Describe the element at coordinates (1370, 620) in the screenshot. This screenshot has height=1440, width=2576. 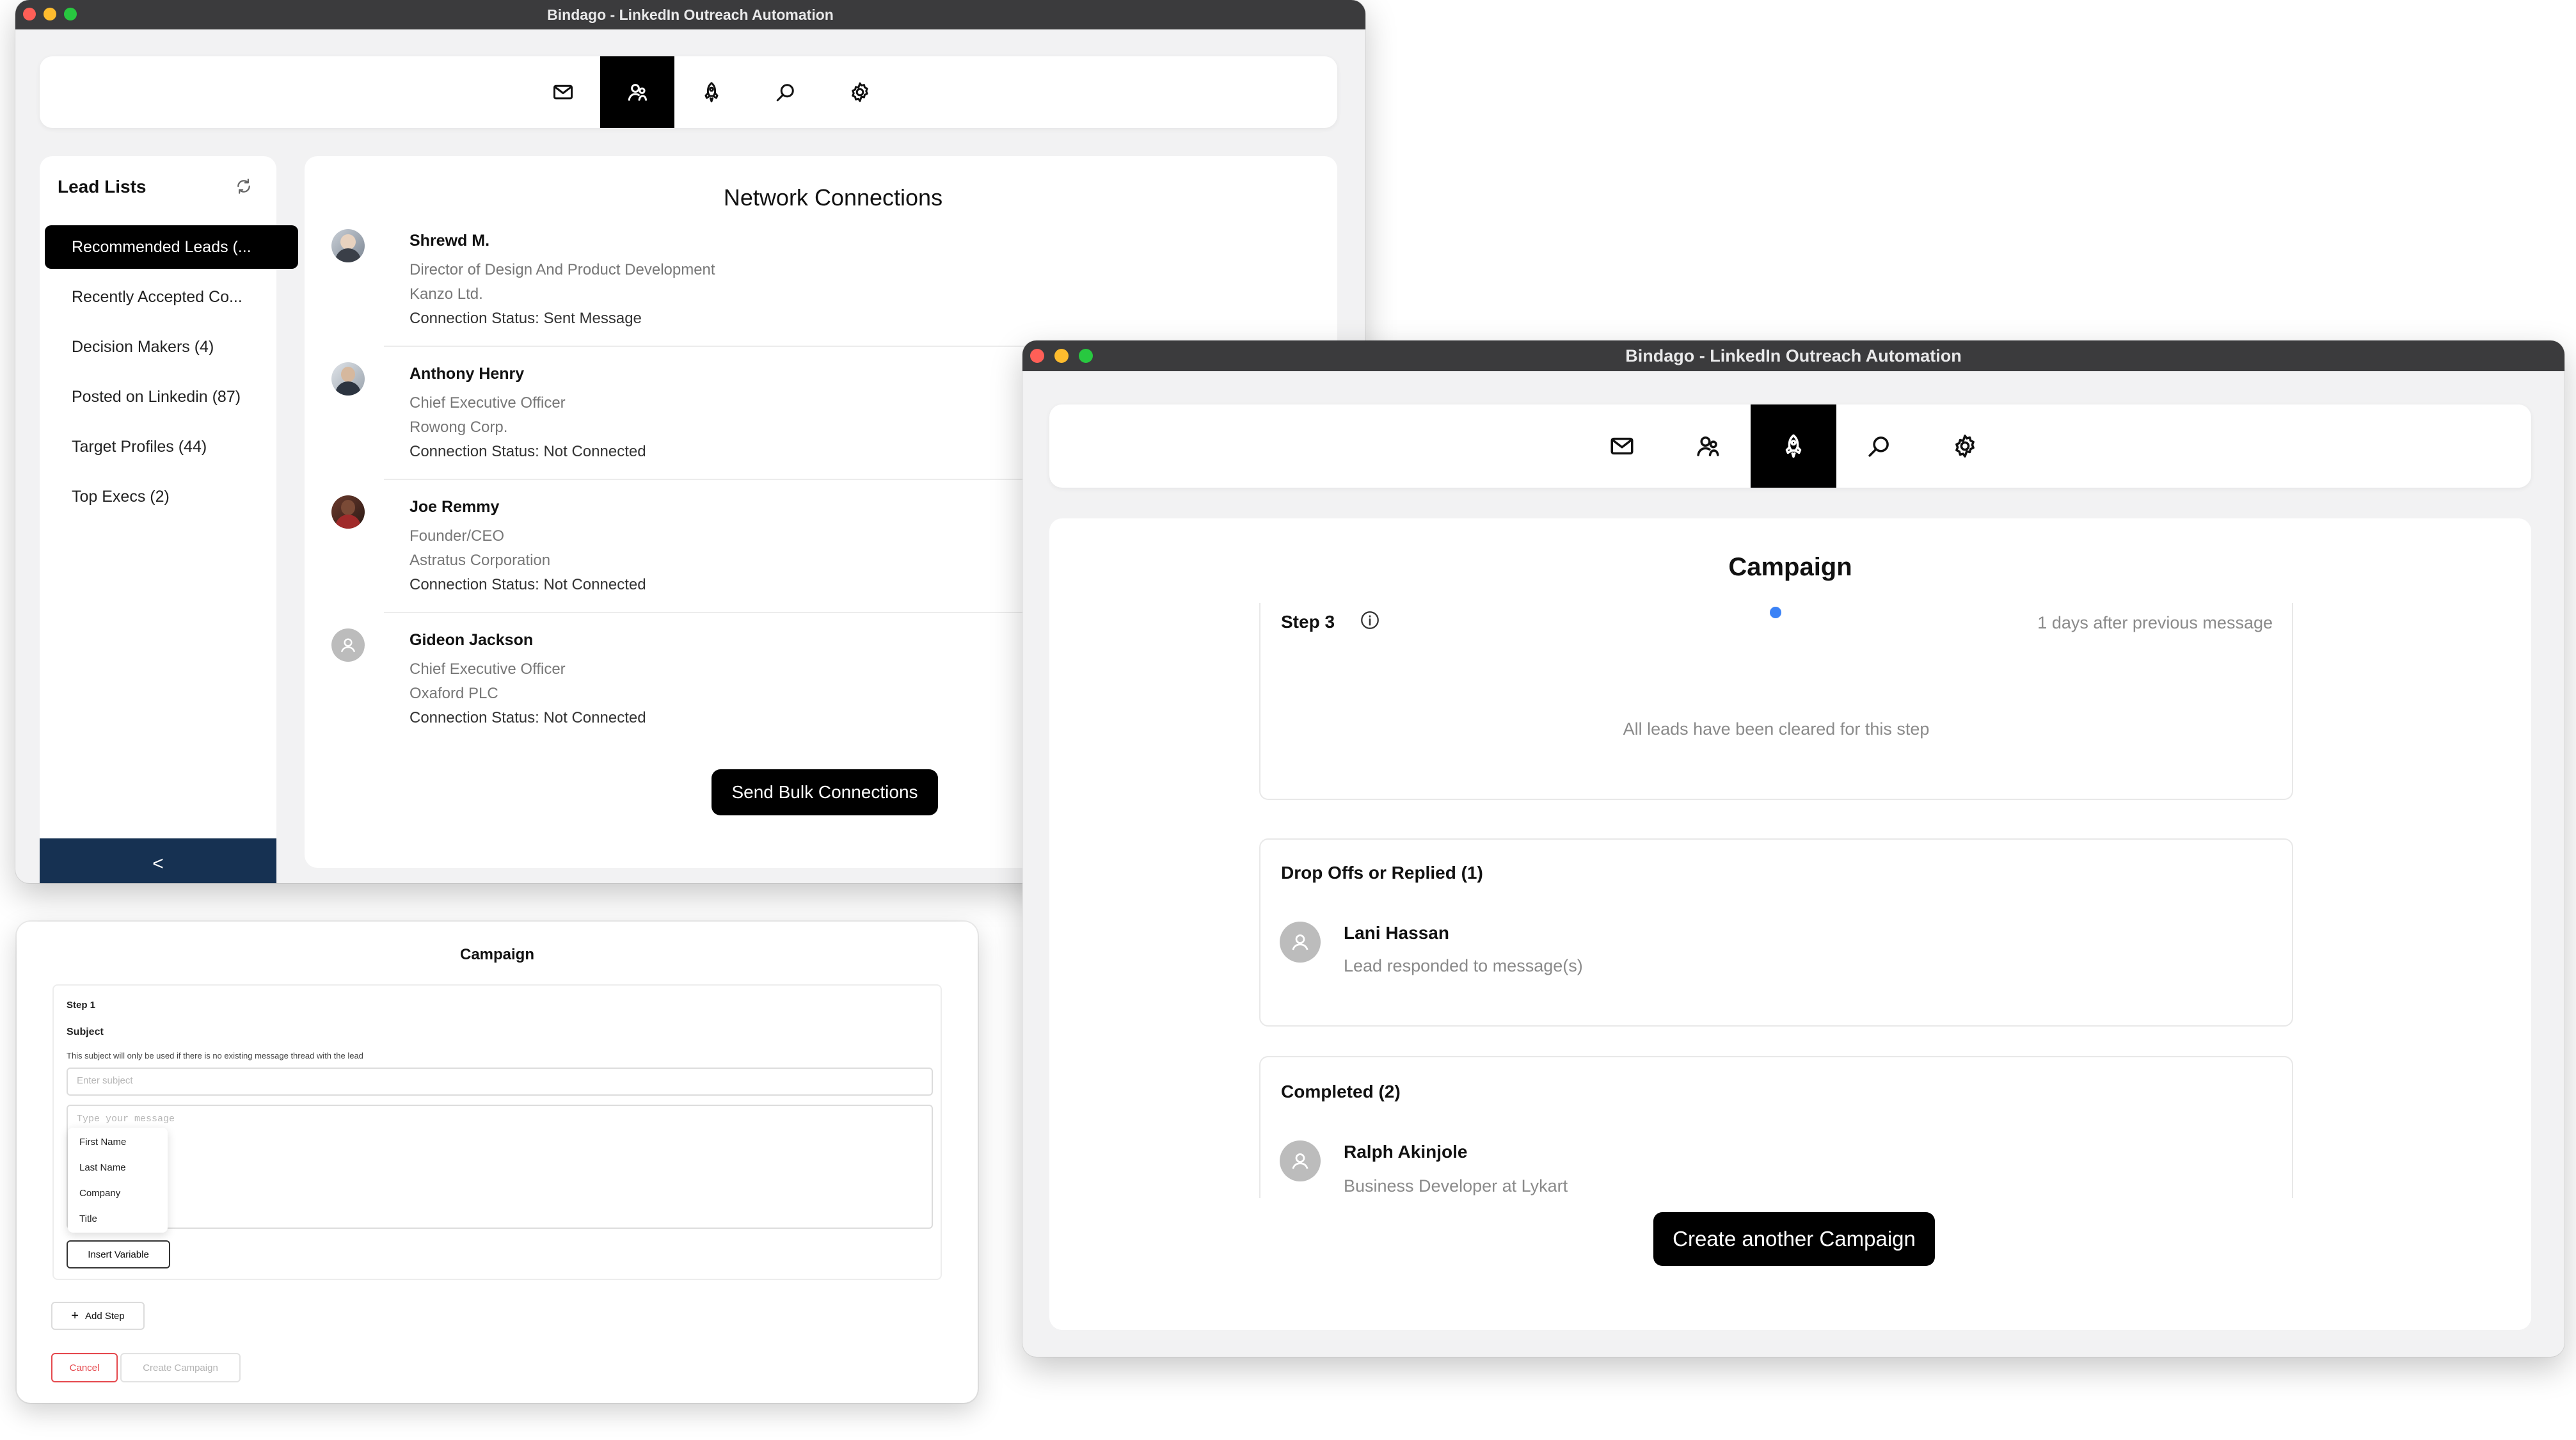
I see `info-icon` at that location.